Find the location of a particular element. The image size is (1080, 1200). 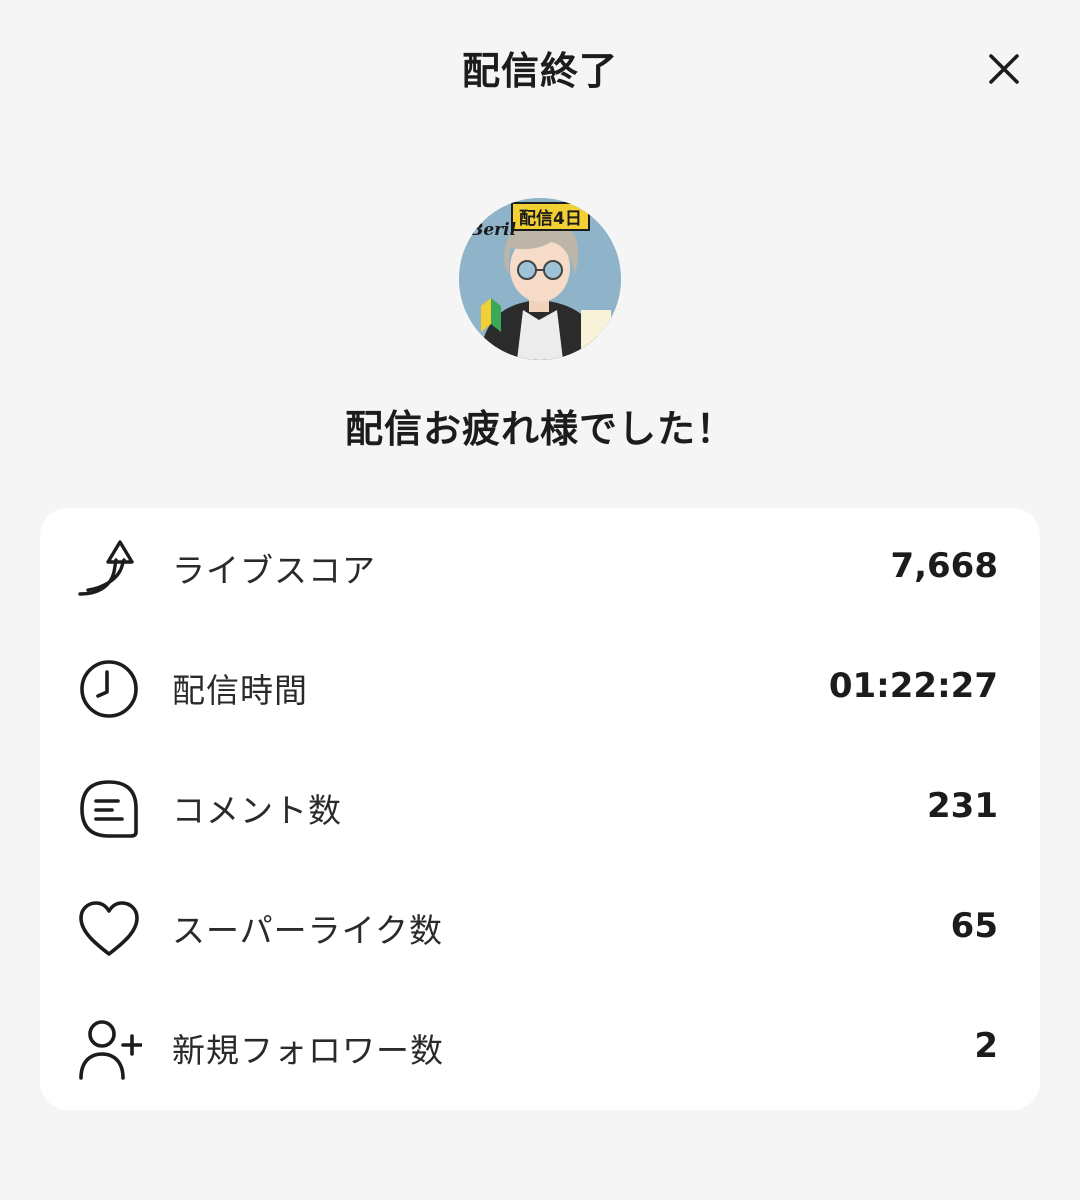

header: 配信終了 is located at coordinates (540, 70).